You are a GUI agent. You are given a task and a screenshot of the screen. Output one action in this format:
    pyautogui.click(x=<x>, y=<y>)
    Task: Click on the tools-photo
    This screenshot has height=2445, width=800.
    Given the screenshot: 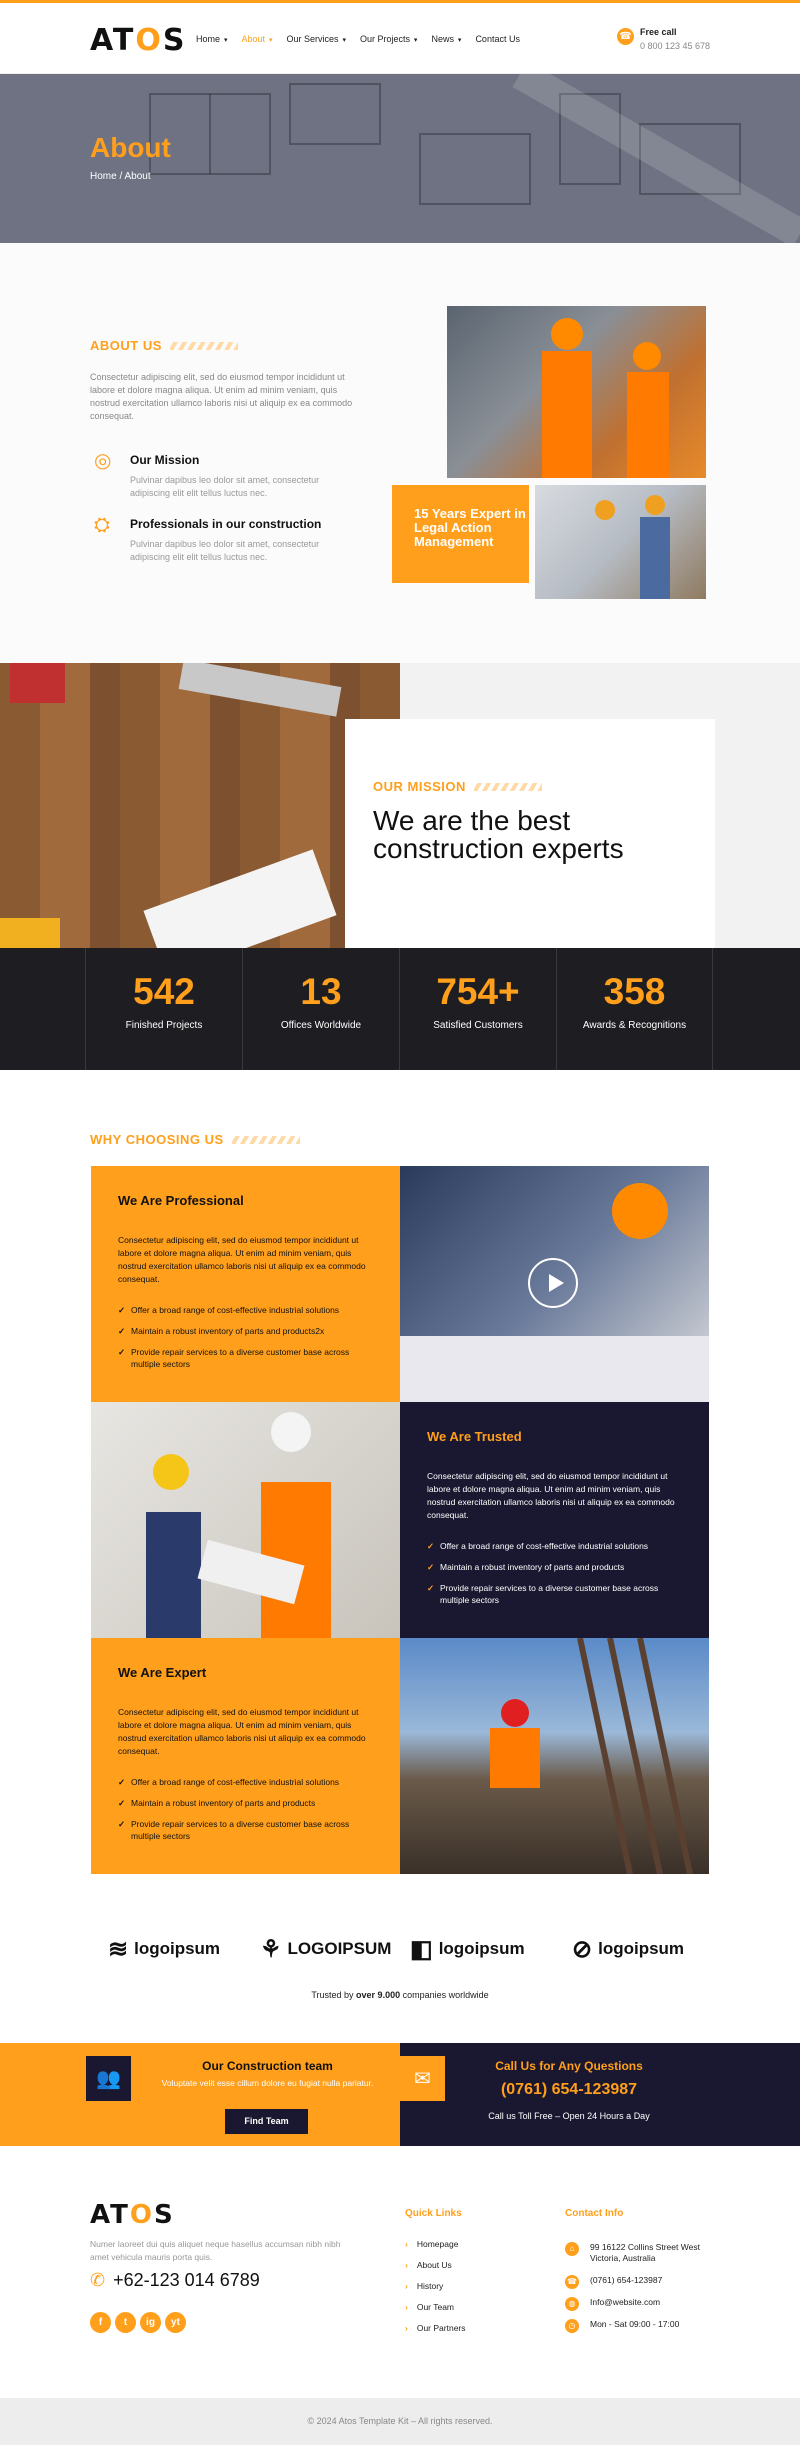 What is the action you would take?
    pyautogui.click(x=200, y=805)
    